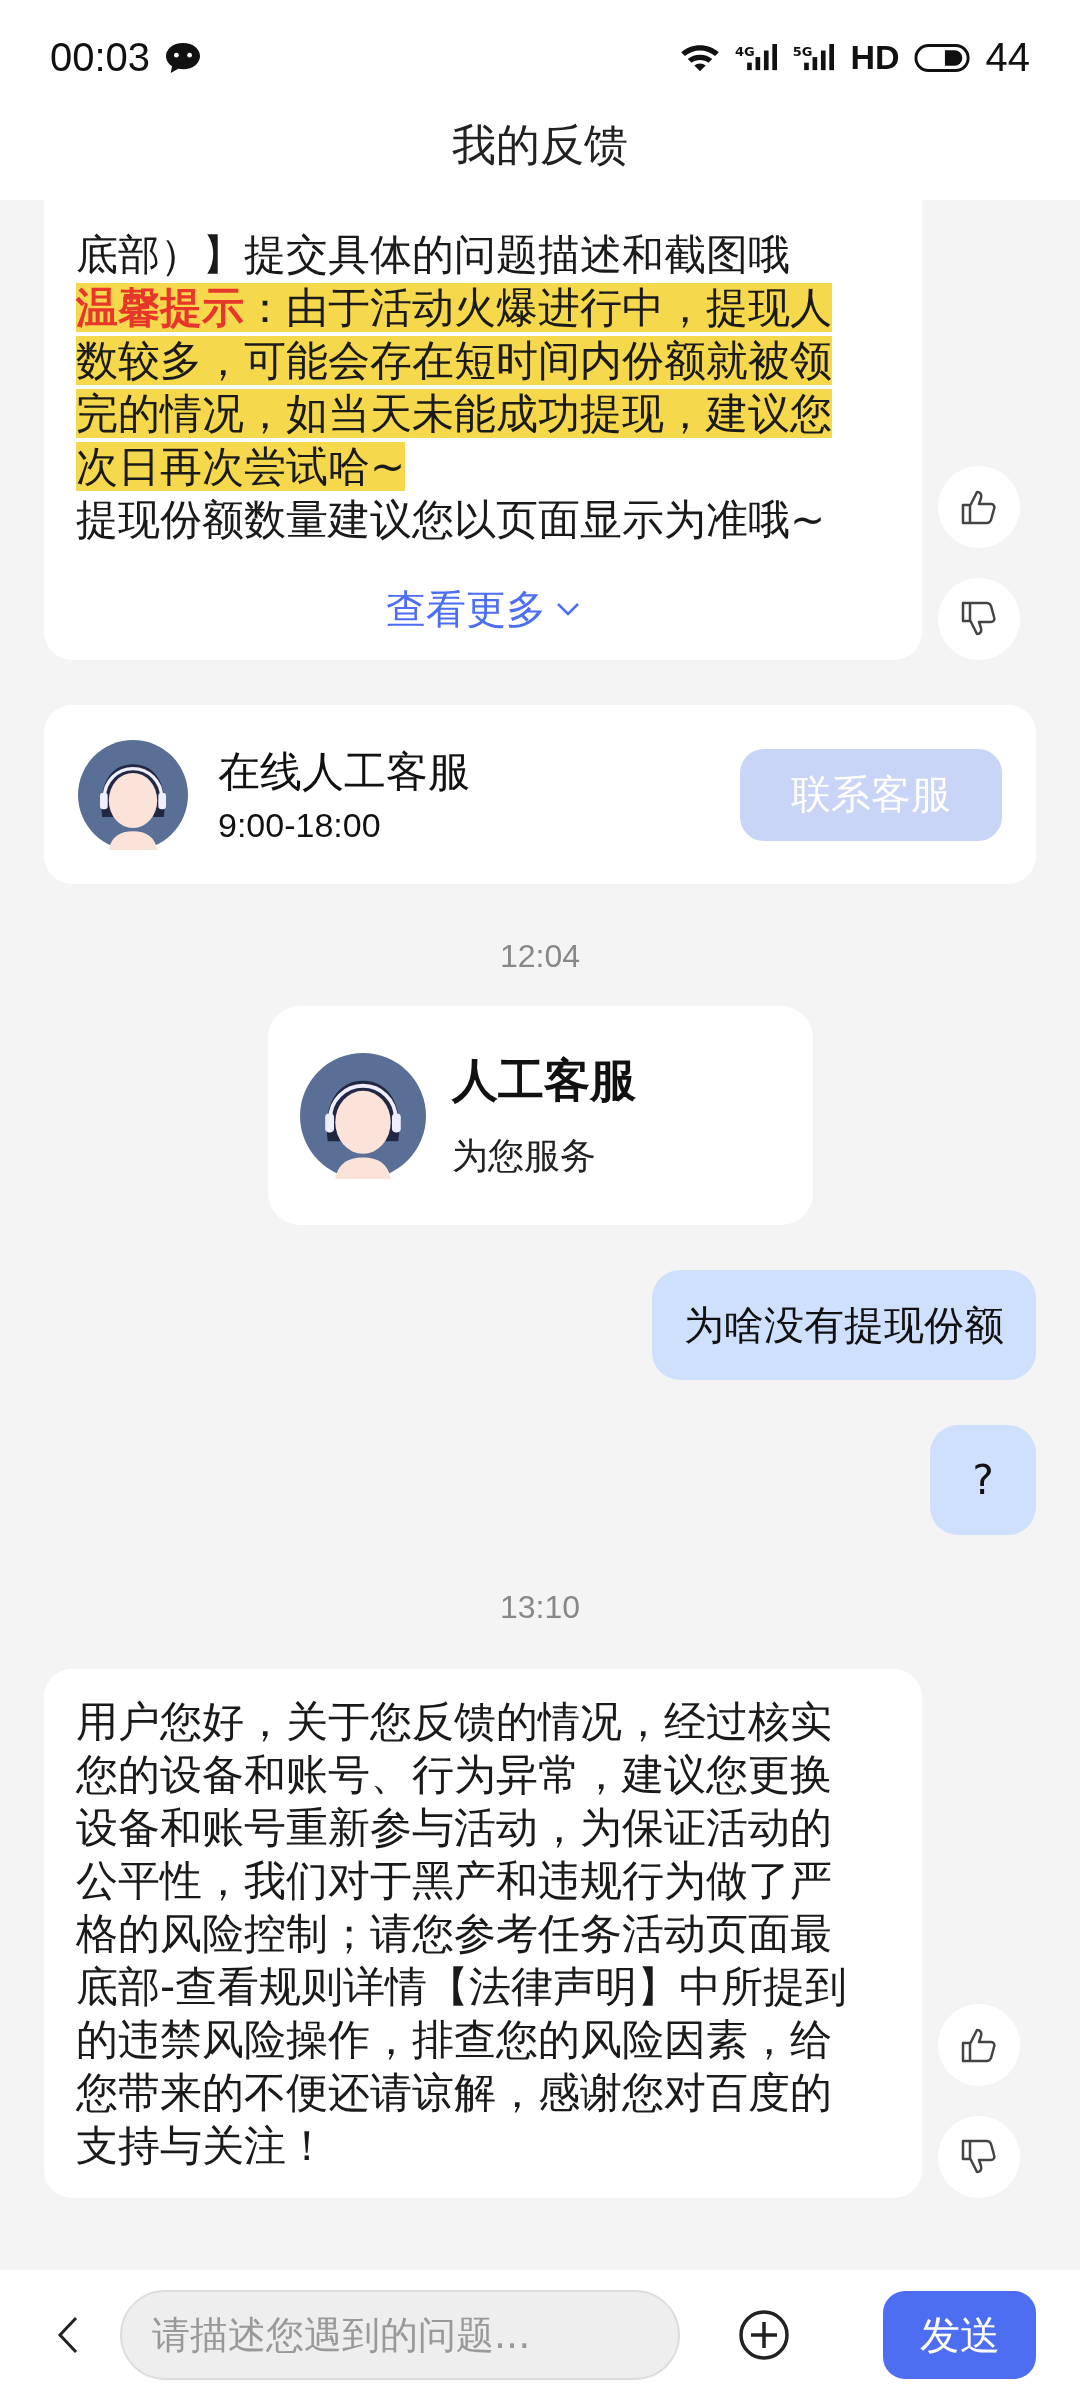  What do you see at coordinates (183, 57) in the screenshot?
I see `chat-icon` at bounding box center [183, 57].